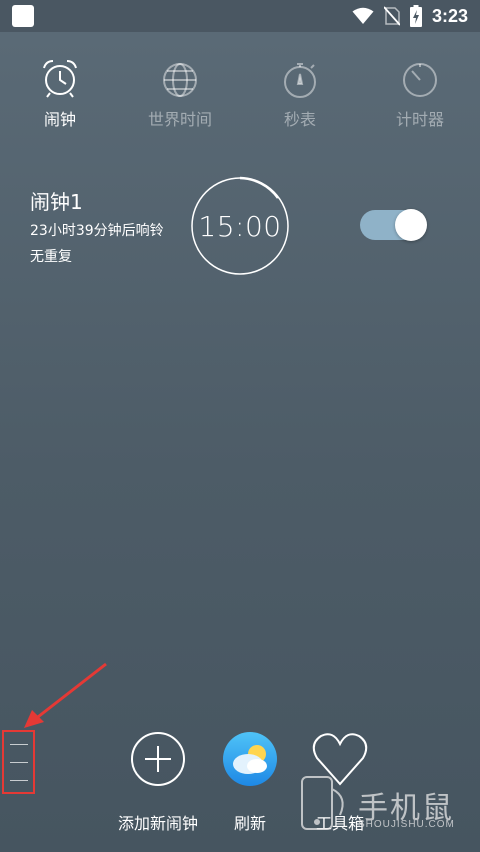 The width and height of the screenshot is (480, 852). What do you see at coordinates (419, 119) in the screenshot?
I see `tab-label: 计时器` at bounding box center [419, 119].